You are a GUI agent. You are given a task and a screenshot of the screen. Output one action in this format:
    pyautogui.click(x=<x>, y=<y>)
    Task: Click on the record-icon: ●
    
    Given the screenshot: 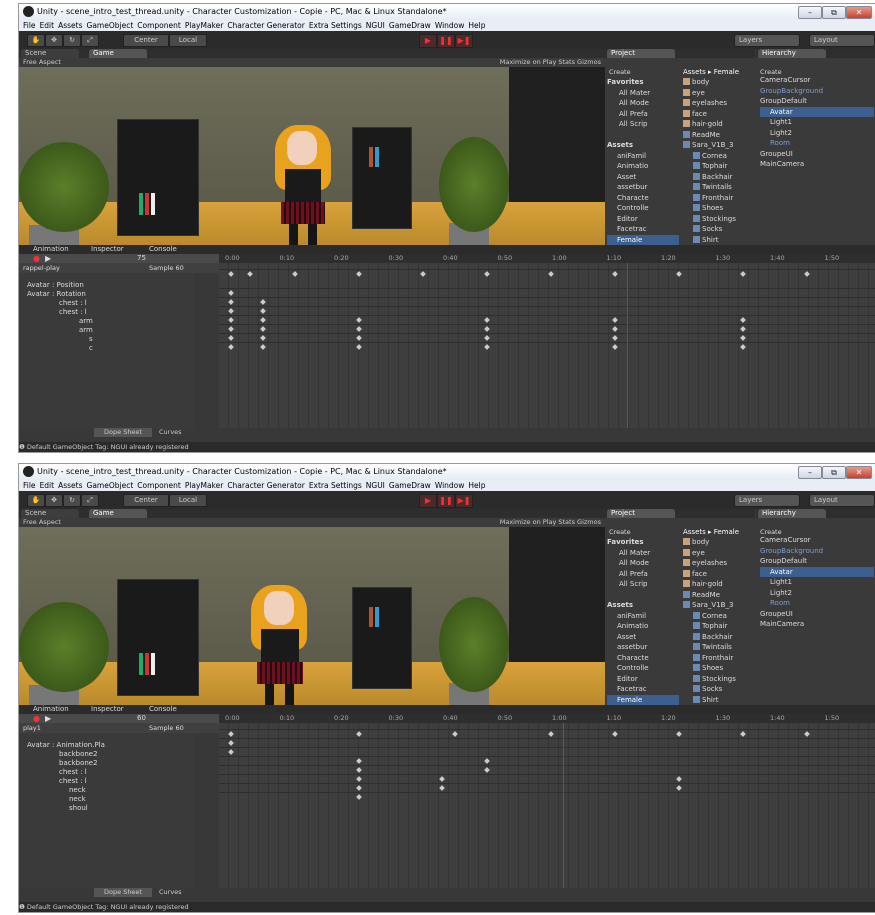 What is the action you would take?
    pyautogui.click(x=36, y=718)
    